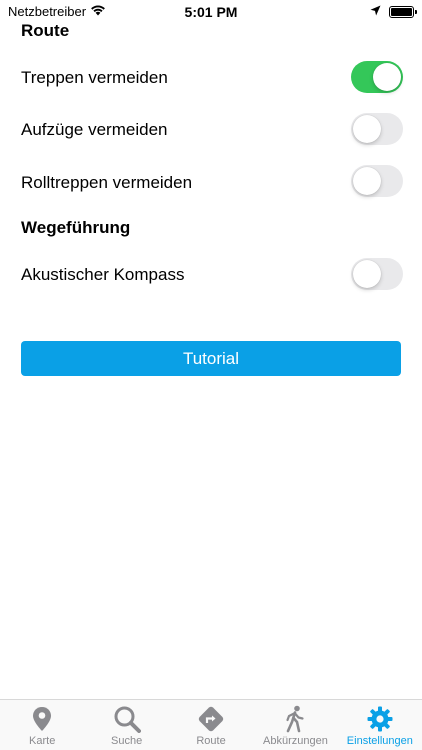  Describe the element at coordinates (375, 11) in the screenshot. I see `location-arrow-icon` at that location.